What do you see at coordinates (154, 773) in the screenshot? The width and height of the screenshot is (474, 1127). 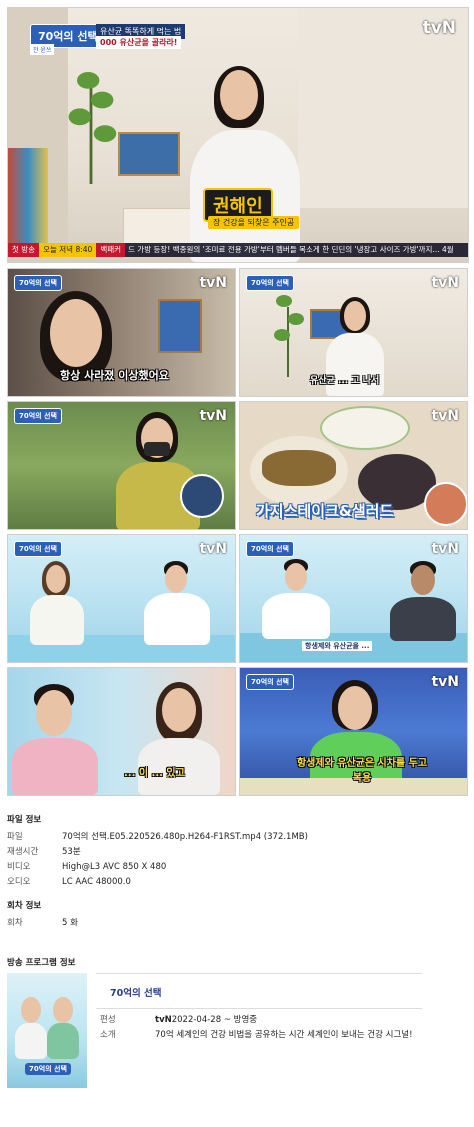 I see `thumb-subtitle: ... 이 ... 있고` at bounding box center [154, 773].